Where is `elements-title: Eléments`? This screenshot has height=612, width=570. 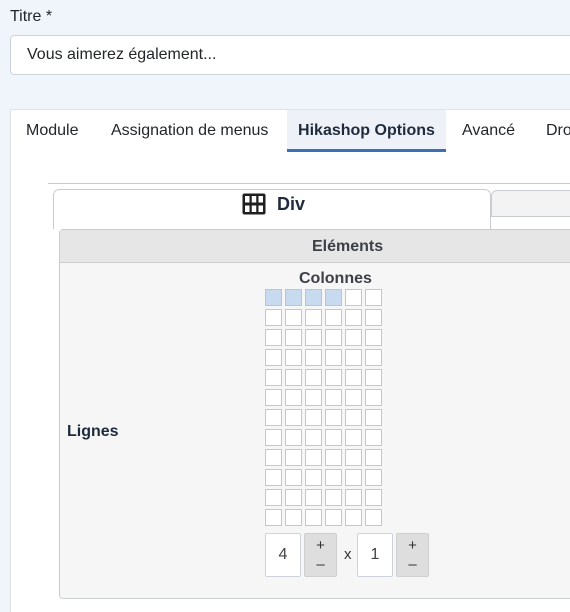
elements-title: Eléments is located at coordinates (348, 246).